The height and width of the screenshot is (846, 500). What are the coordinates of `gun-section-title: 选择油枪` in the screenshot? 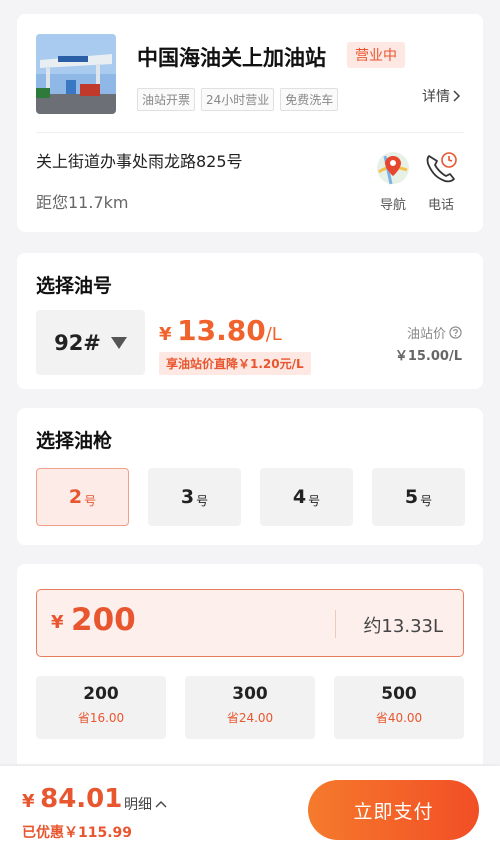 It's located at (74, 441).